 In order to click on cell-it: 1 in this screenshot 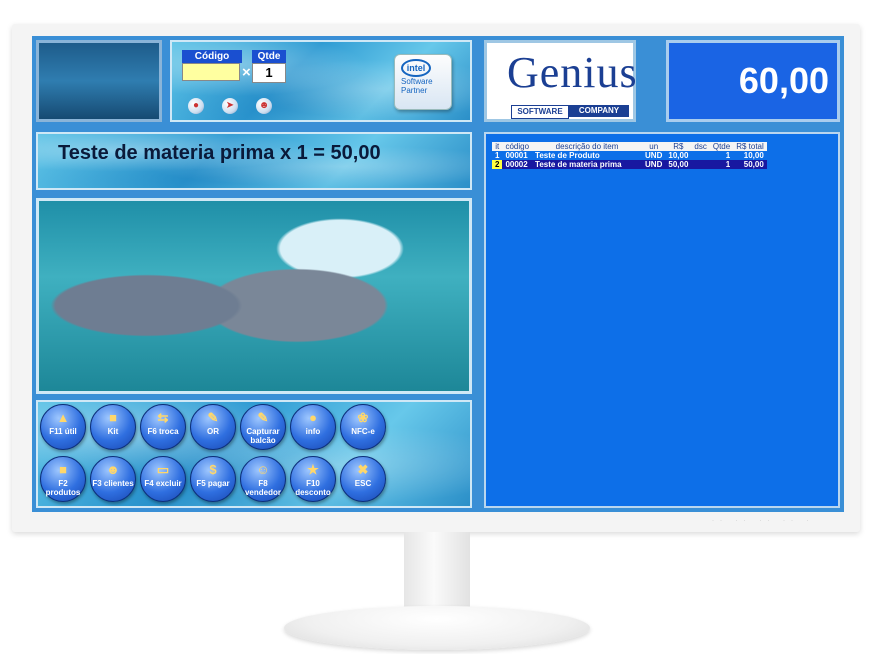, I will do `click(497, 155)`.